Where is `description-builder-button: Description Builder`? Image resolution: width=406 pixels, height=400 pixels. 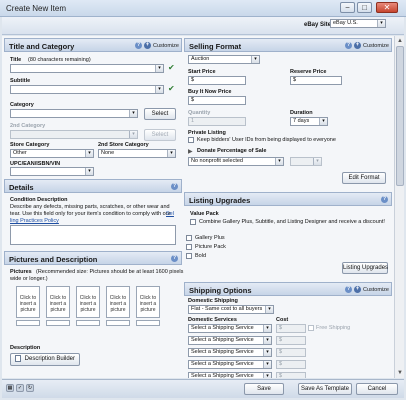 description-builder-button: Description Builder is located at coordinates (45, 359).